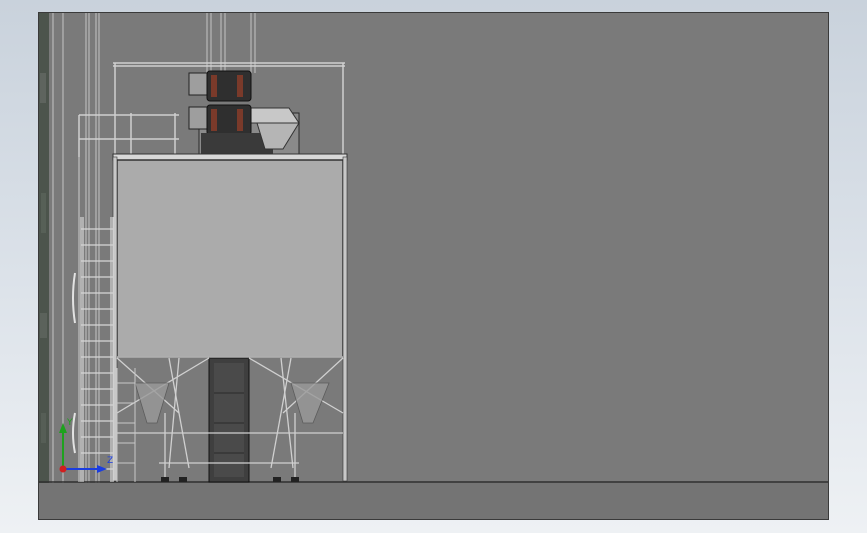 This screenshot has width=867, height=533. Describe the element at coordinates (69, 423) in the screenshot. I see `y-axis-label: Y` at that location.